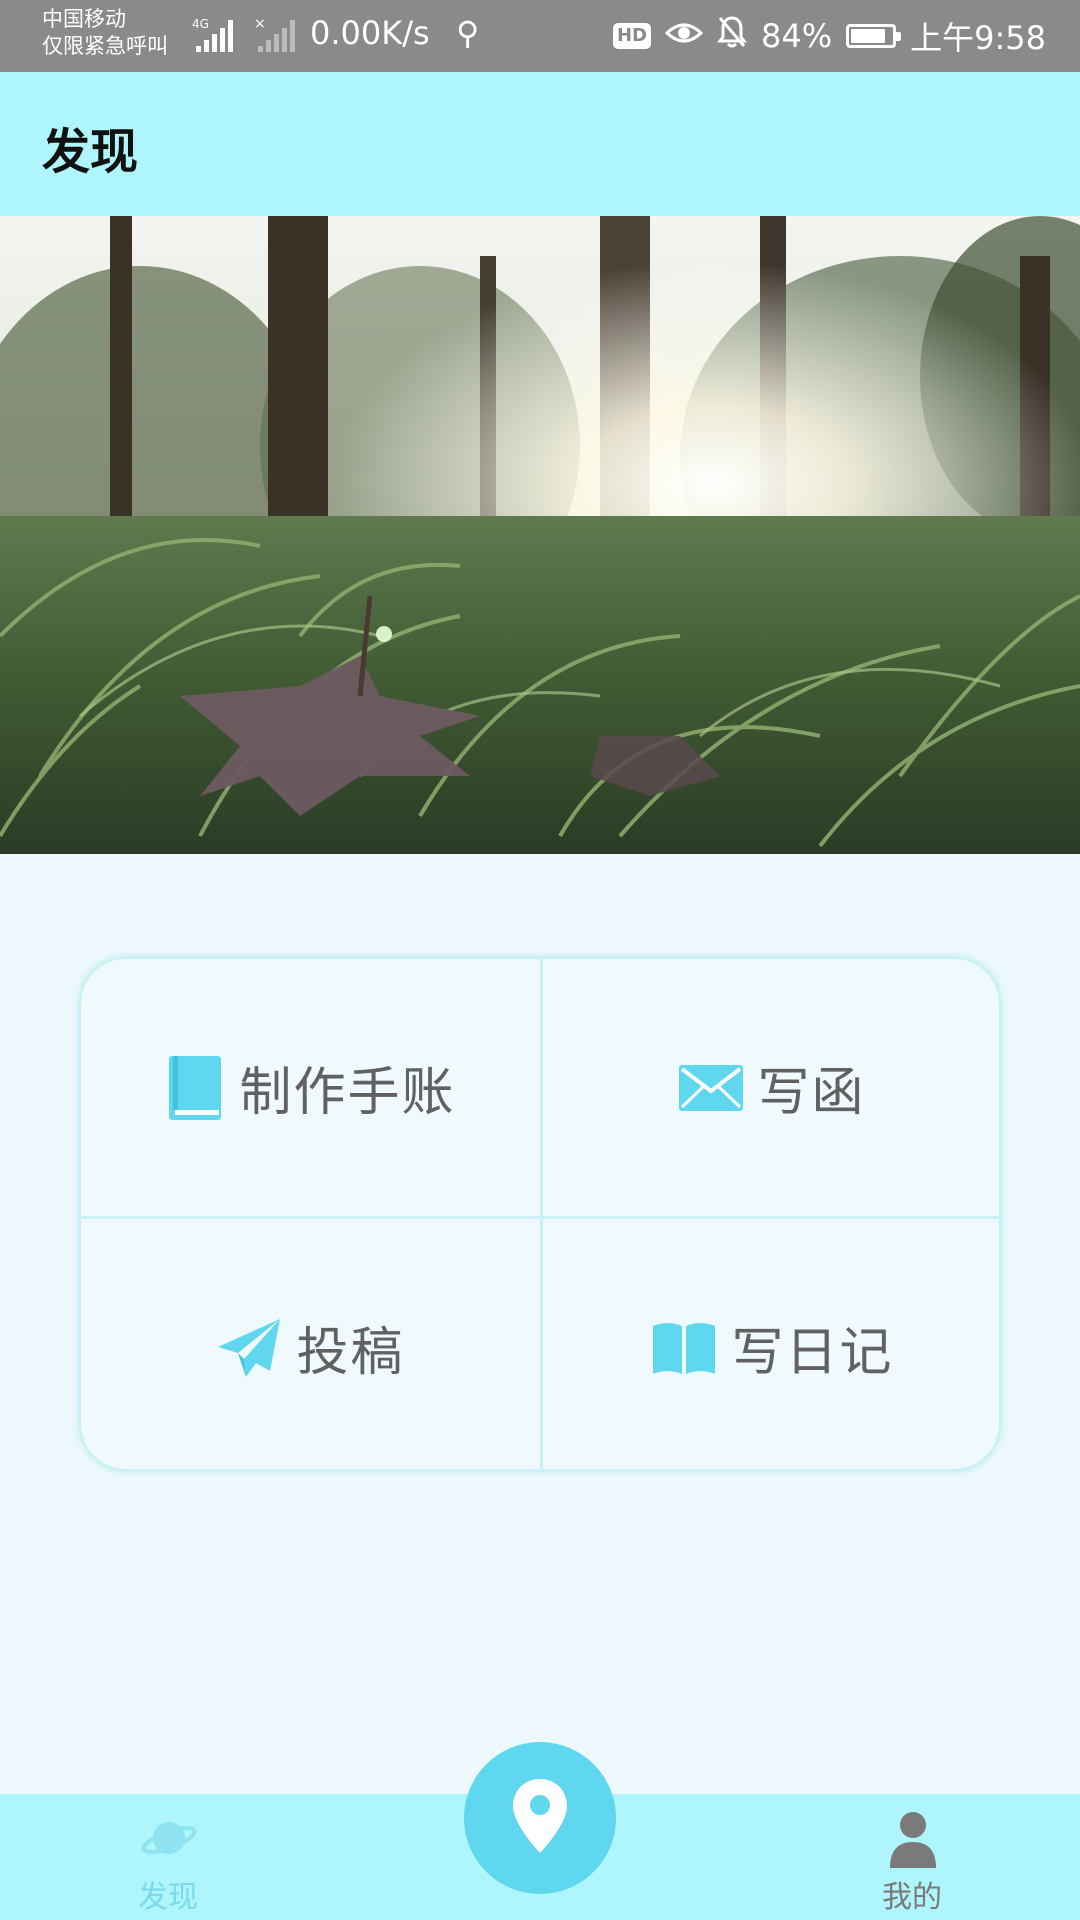  What do you see at coordinates (90, 152) in the screenshot?
I see `page-title: 发现` at bounding box center [90, 152].